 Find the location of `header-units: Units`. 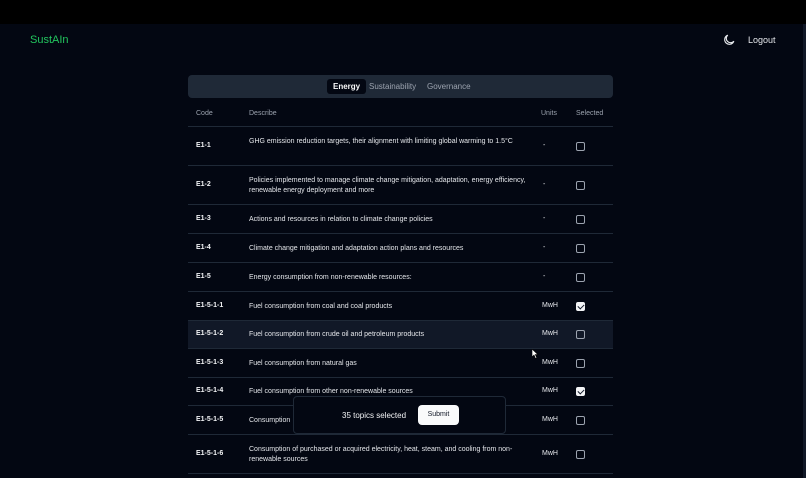

header-units: Units is located at coordinates (549, 113).